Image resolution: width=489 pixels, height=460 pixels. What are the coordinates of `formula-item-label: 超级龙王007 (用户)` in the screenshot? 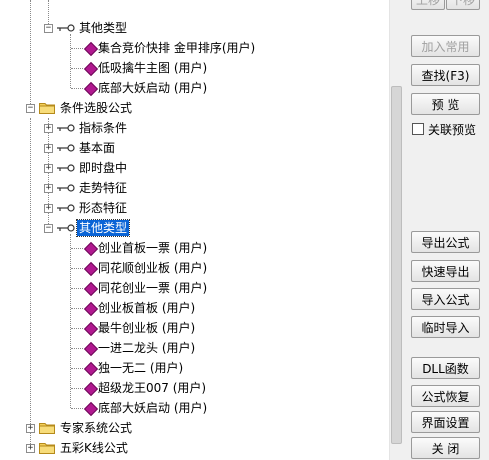 It's located at (152, 388).